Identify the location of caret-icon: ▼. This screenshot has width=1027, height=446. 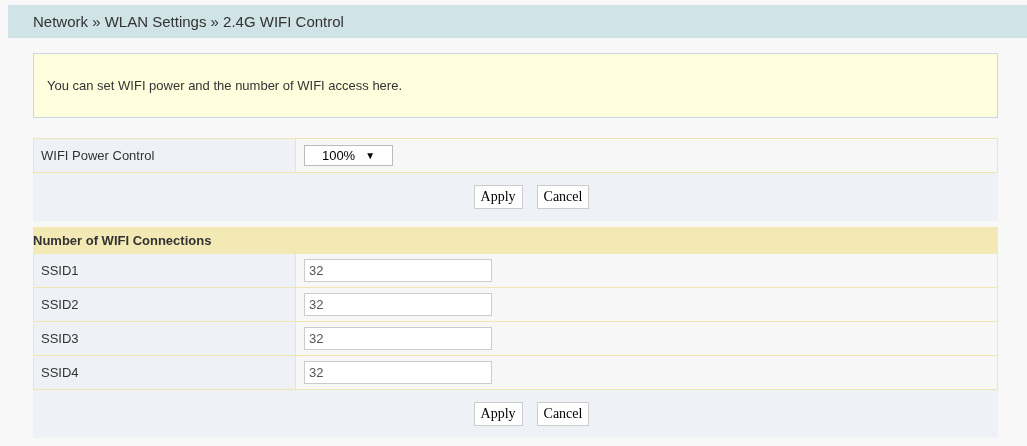
(370, 155).